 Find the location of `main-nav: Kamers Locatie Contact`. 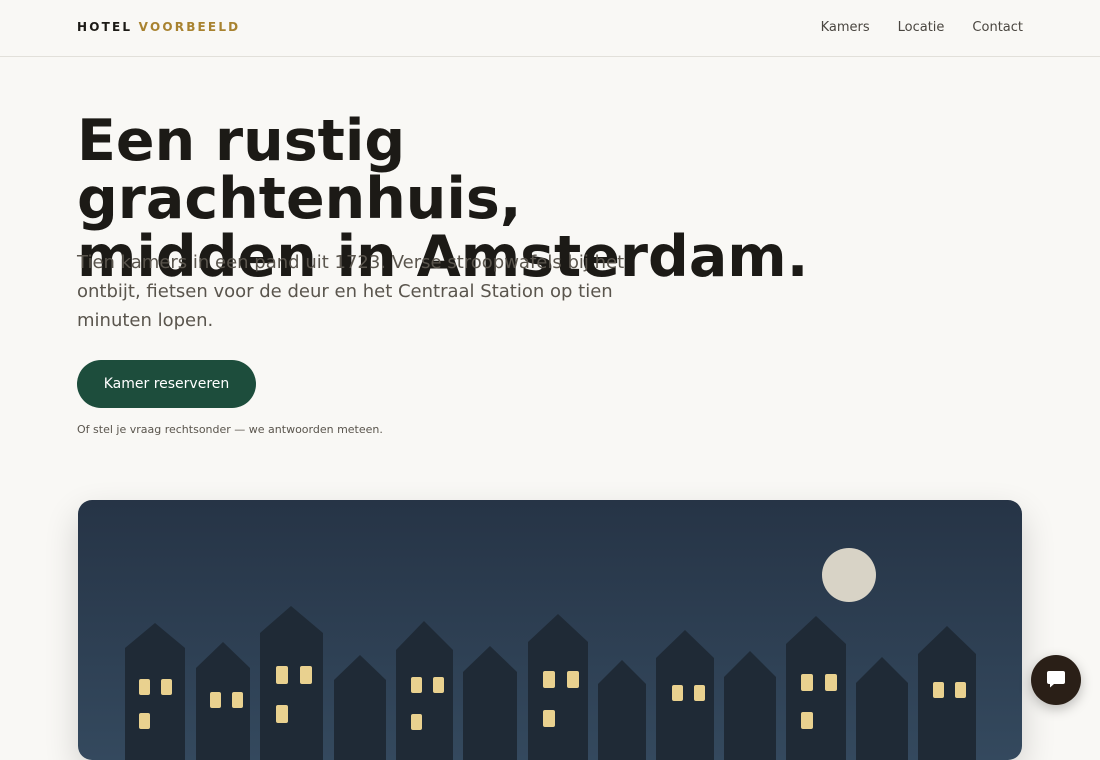

main-nav: Kamers Locatie Contact is located at coordinates (922, 27).